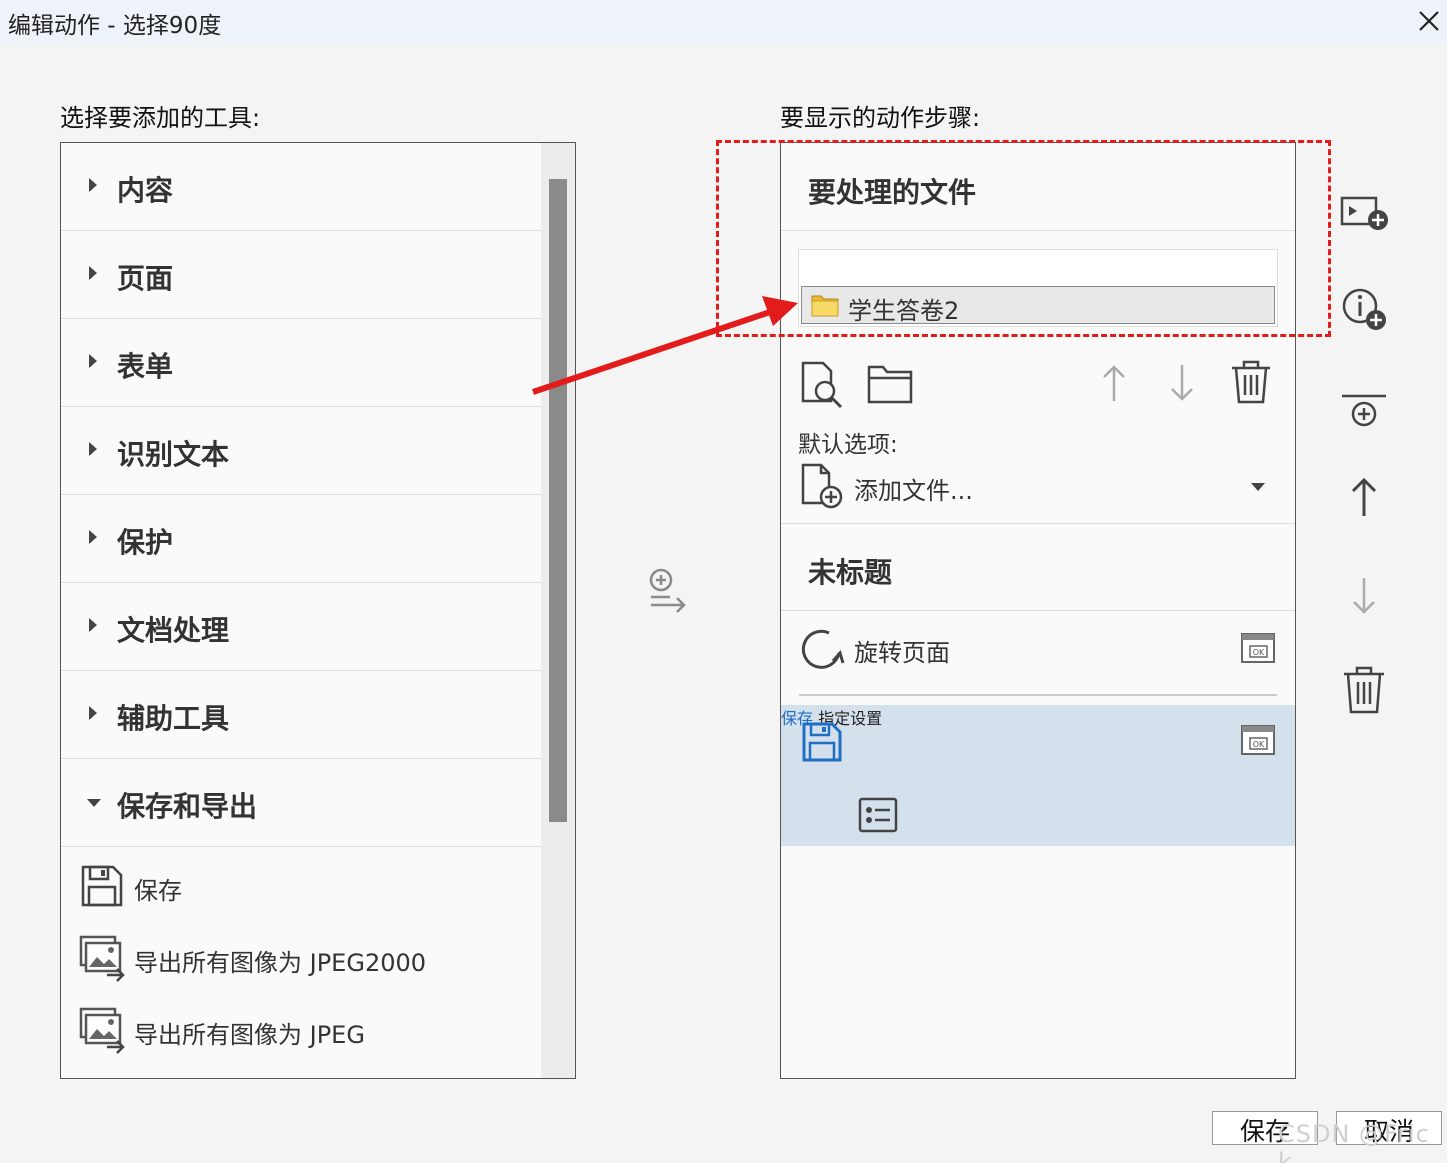 The width and height of the screenshot is (1447, 1163). I want to click on tool-export-jpeg2000: 导出所有图像为 JPEG2000, so click(307, 961).